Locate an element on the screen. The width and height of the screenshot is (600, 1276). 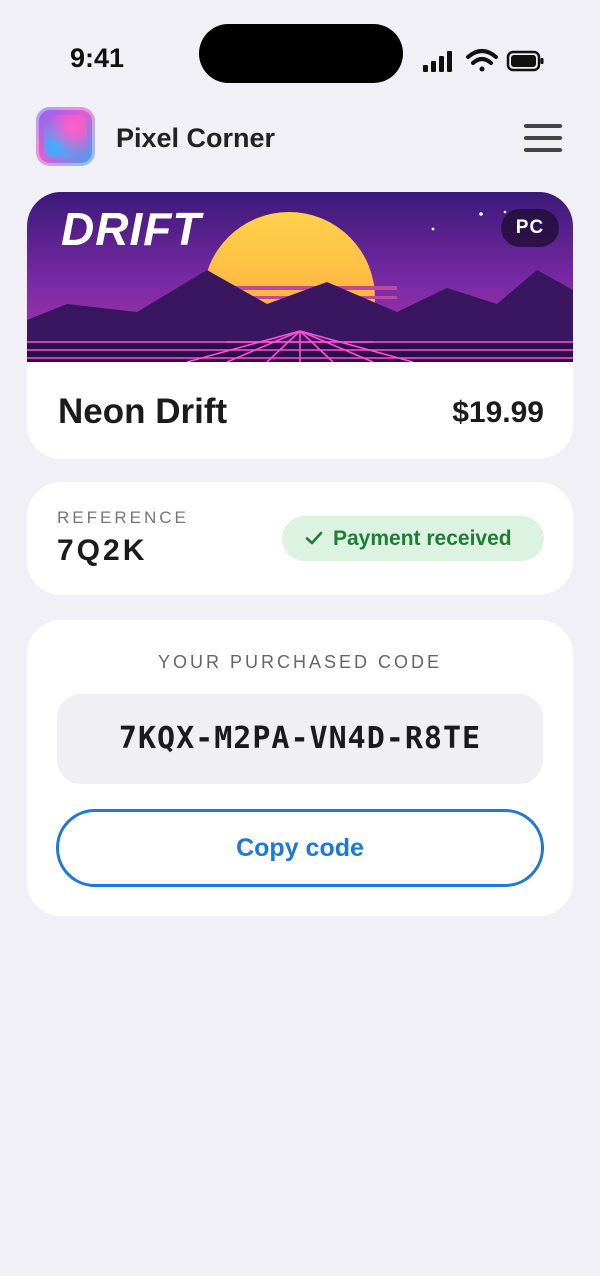
status-icons is located at coordinates (483, 60).